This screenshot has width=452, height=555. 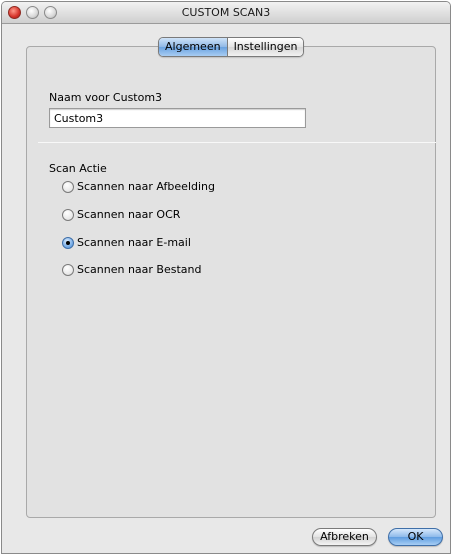 I want to click on radio-option-label: Scannen naar E-mail, so click(x=134, y=242).